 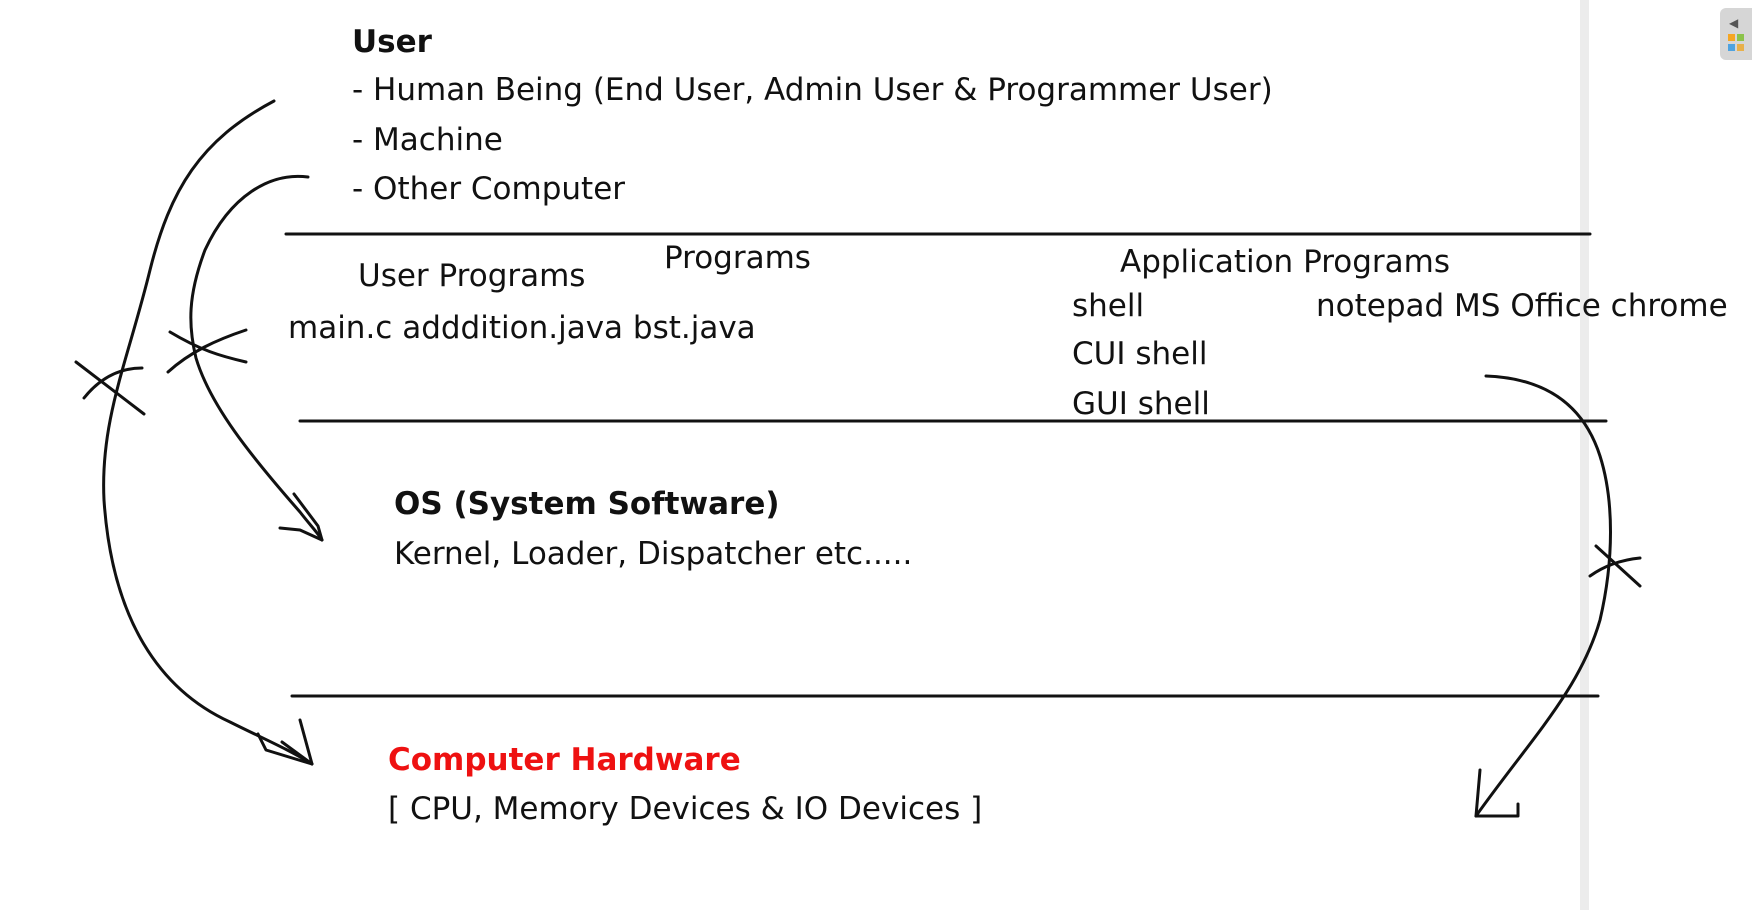 What do you see at coordinates (1522, 306) in the screenshot?
I see `apps-list: notepad MS Office chrome` at bounding box center [1522, 306].